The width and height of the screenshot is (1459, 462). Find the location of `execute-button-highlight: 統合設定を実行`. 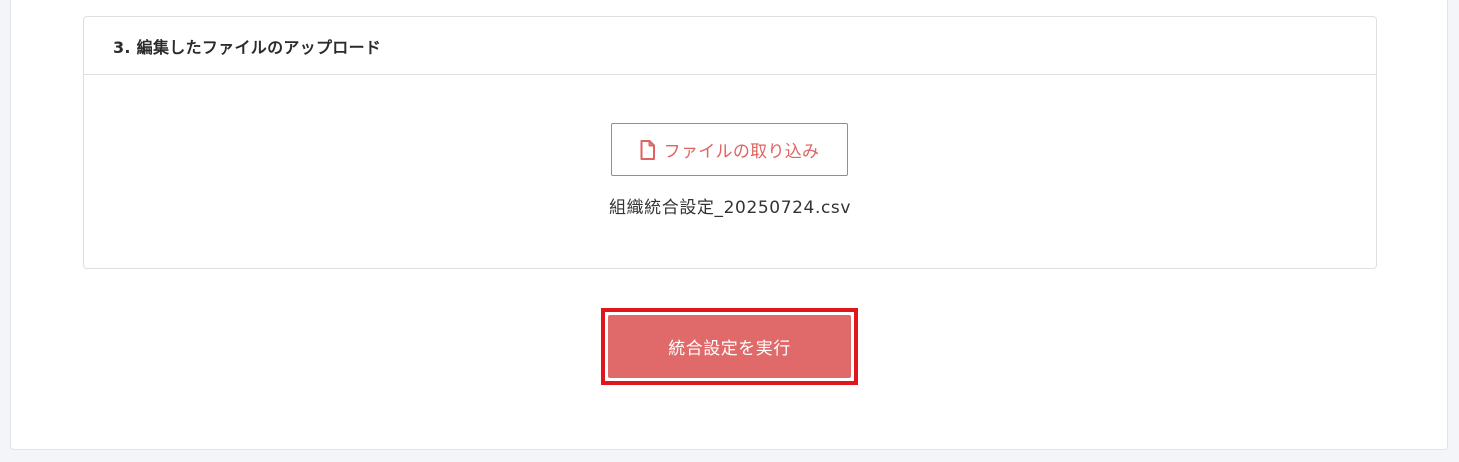

execute-button-highlight: 統合設定を実行 is located at coordinates (729, 346).